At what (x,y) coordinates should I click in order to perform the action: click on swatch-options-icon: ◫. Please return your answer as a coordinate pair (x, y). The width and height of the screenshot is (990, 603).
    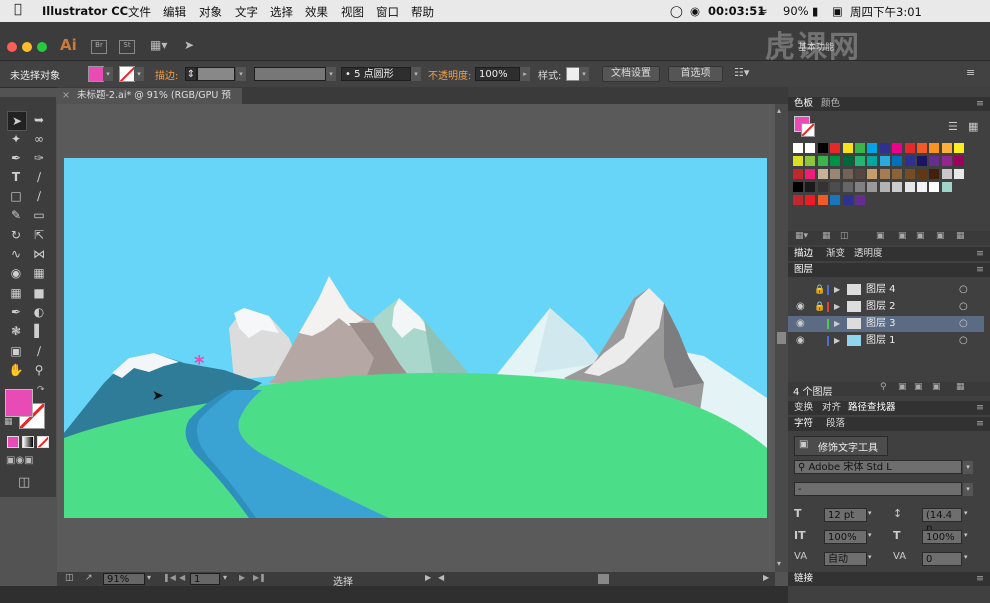
    Looking at the image, I should click on (844, 236).